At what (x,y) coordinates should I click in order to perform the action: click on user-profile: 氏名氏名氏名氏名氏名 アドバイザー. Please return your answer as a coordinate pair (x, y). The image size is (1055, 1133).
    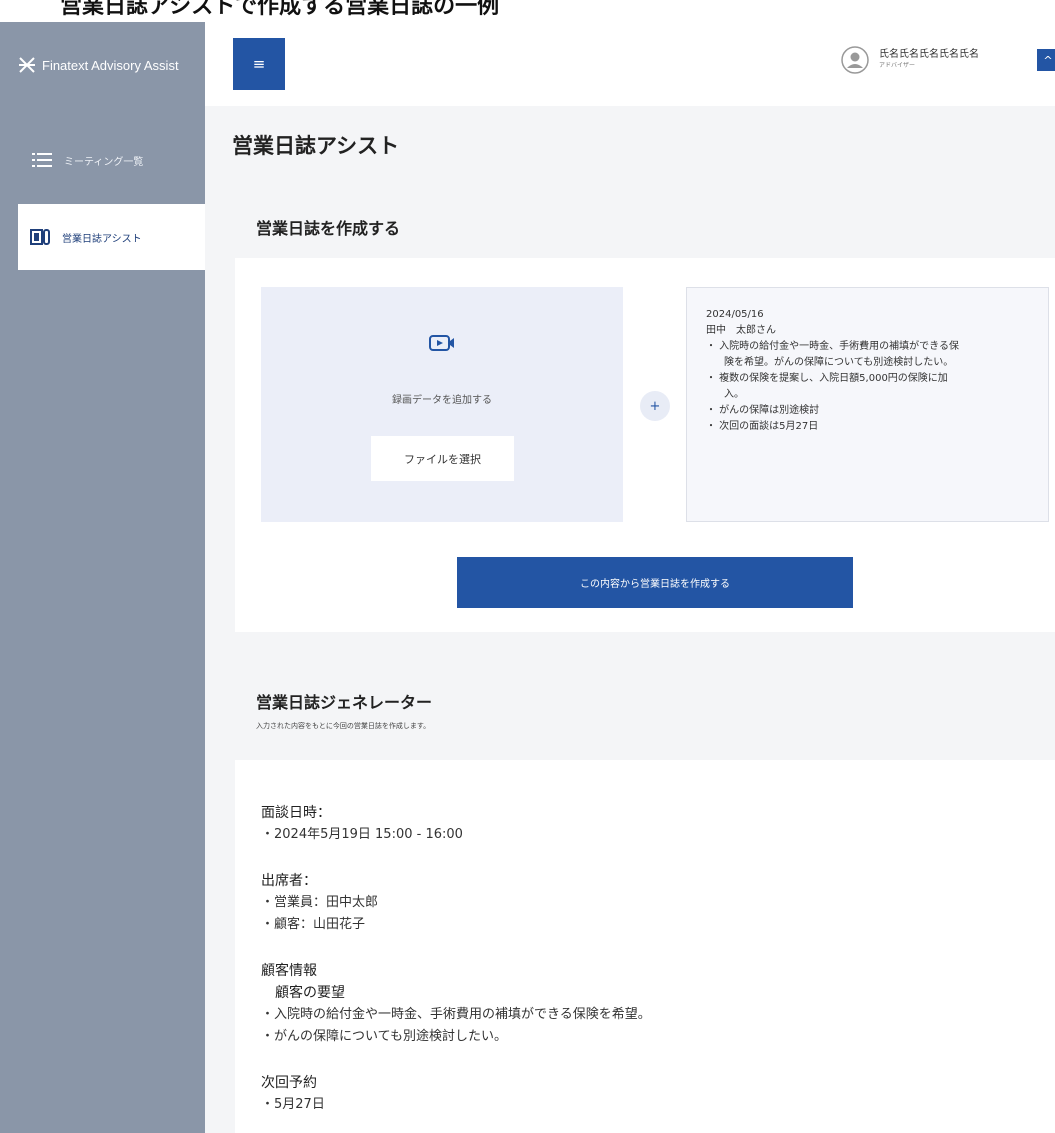
    Looking at the image, I should click on (910, 60).